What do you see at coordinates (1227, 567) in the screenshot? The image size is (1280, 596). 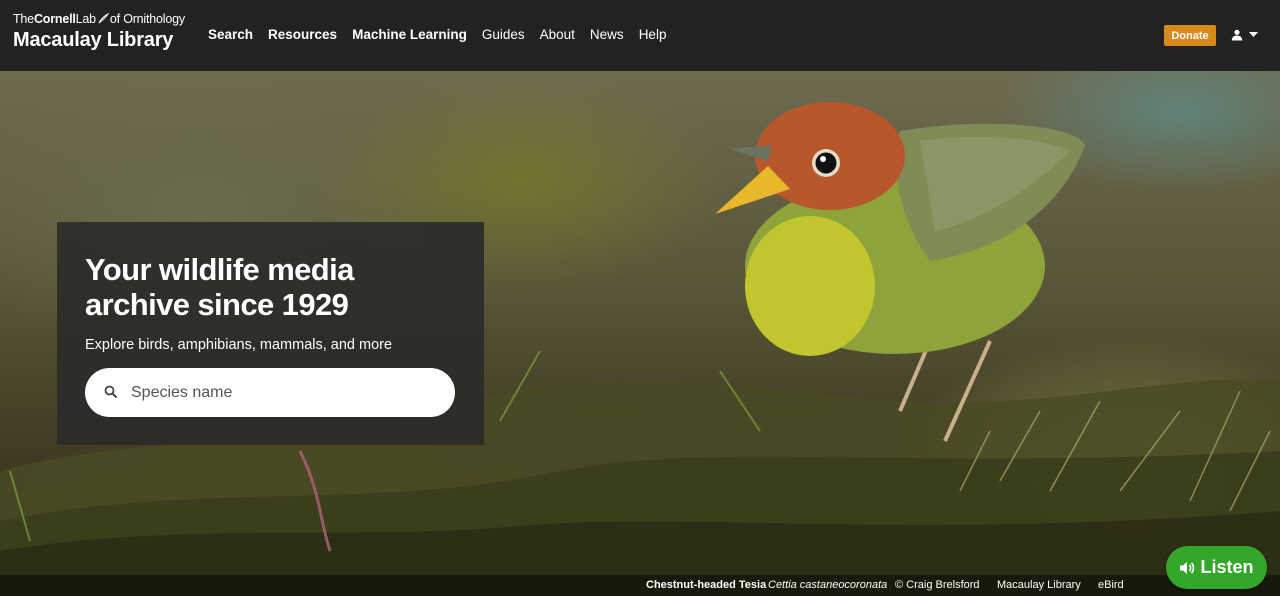 I see `listen-label: Listen` at bounding box center [1227, 567].